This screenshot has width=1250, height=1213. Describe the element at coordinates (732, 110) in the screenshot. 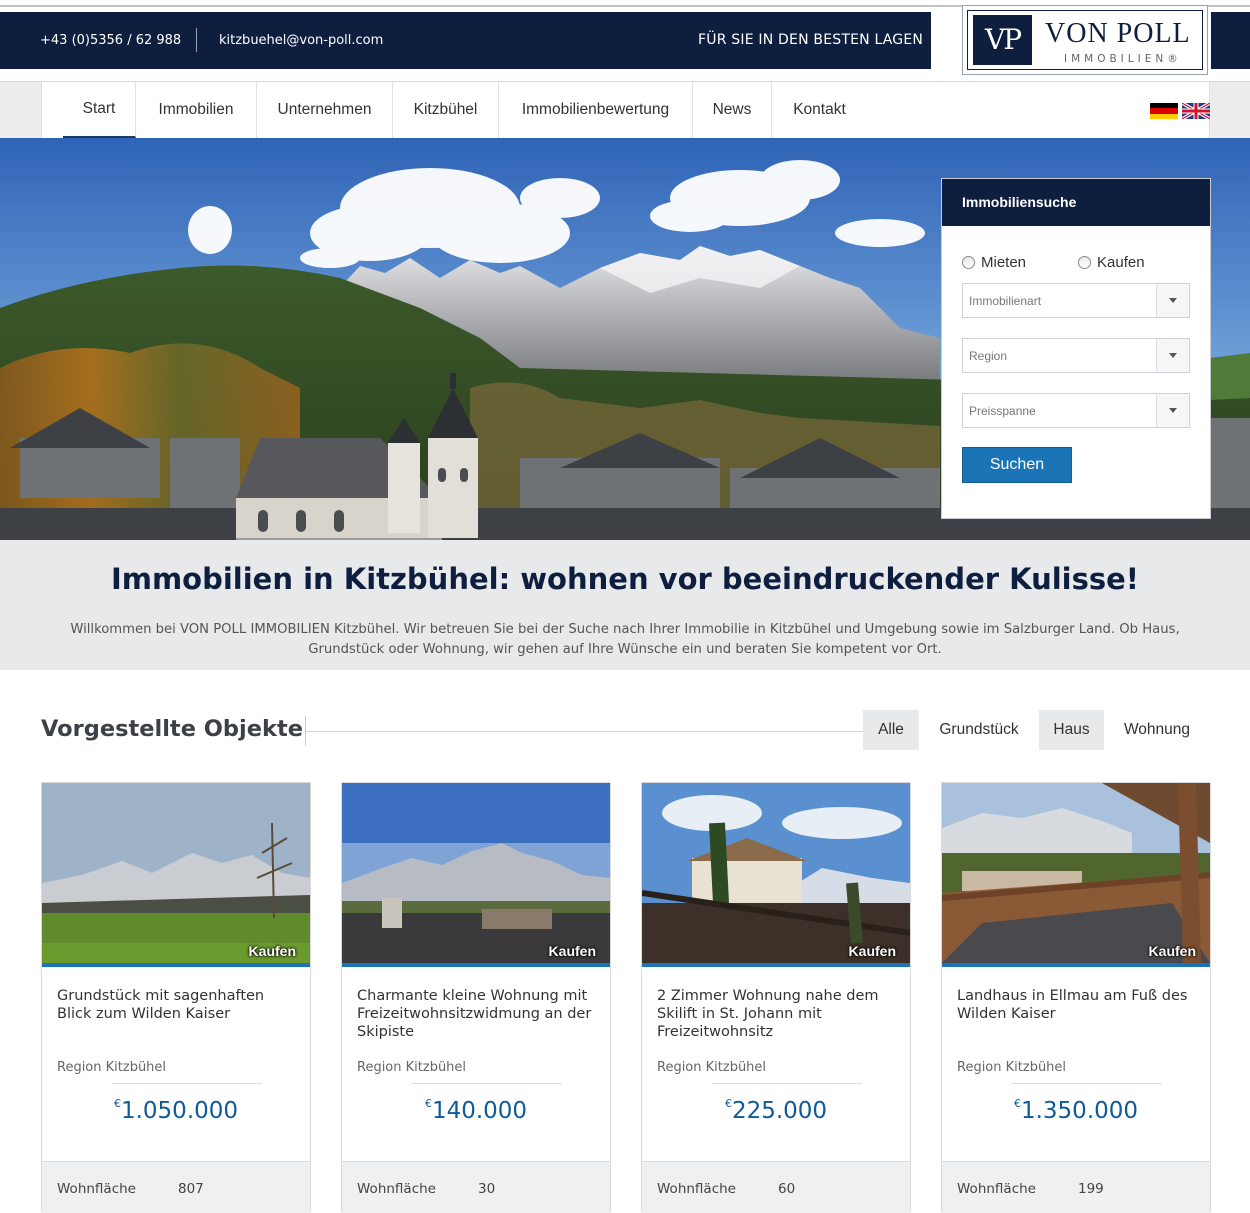

I see `nav-item-news: News` at that location.